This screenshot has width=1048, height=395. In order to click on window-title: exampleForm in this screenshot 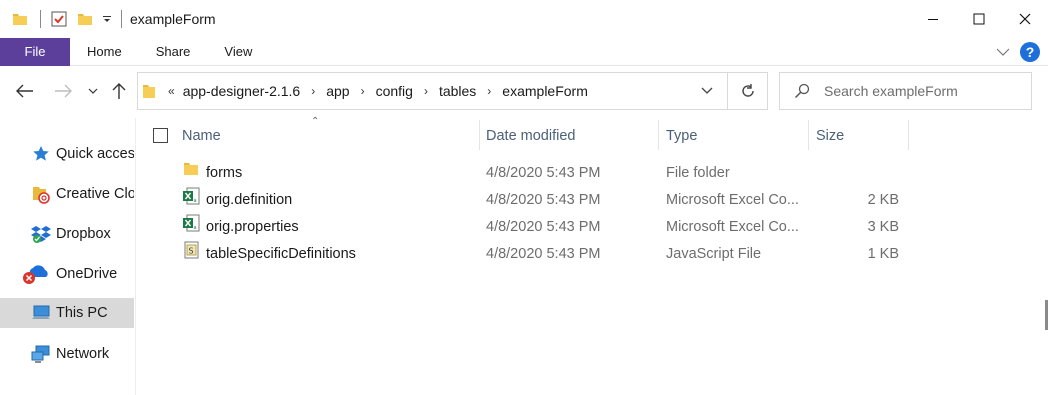, I will do `click(173, 19)`.